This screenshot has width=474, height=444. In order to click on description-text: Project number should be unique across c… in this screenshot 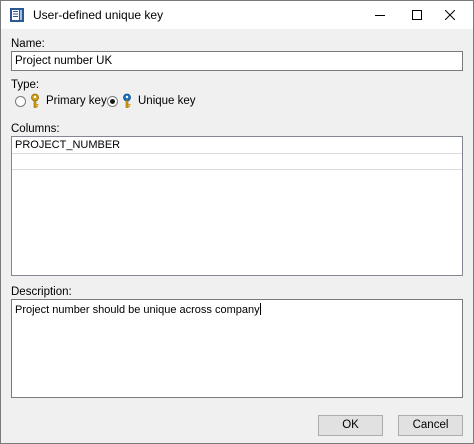, I will do `click(137, 310)`.